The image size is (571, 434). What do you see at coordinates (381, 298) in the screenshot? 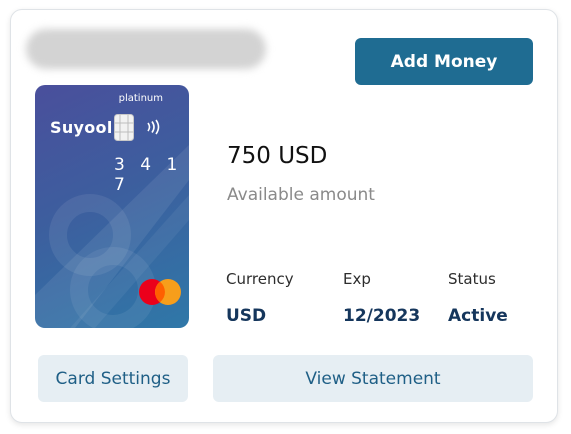
I see `expiry-detail: Exp 12/2023` at bounding box center [381, 298].